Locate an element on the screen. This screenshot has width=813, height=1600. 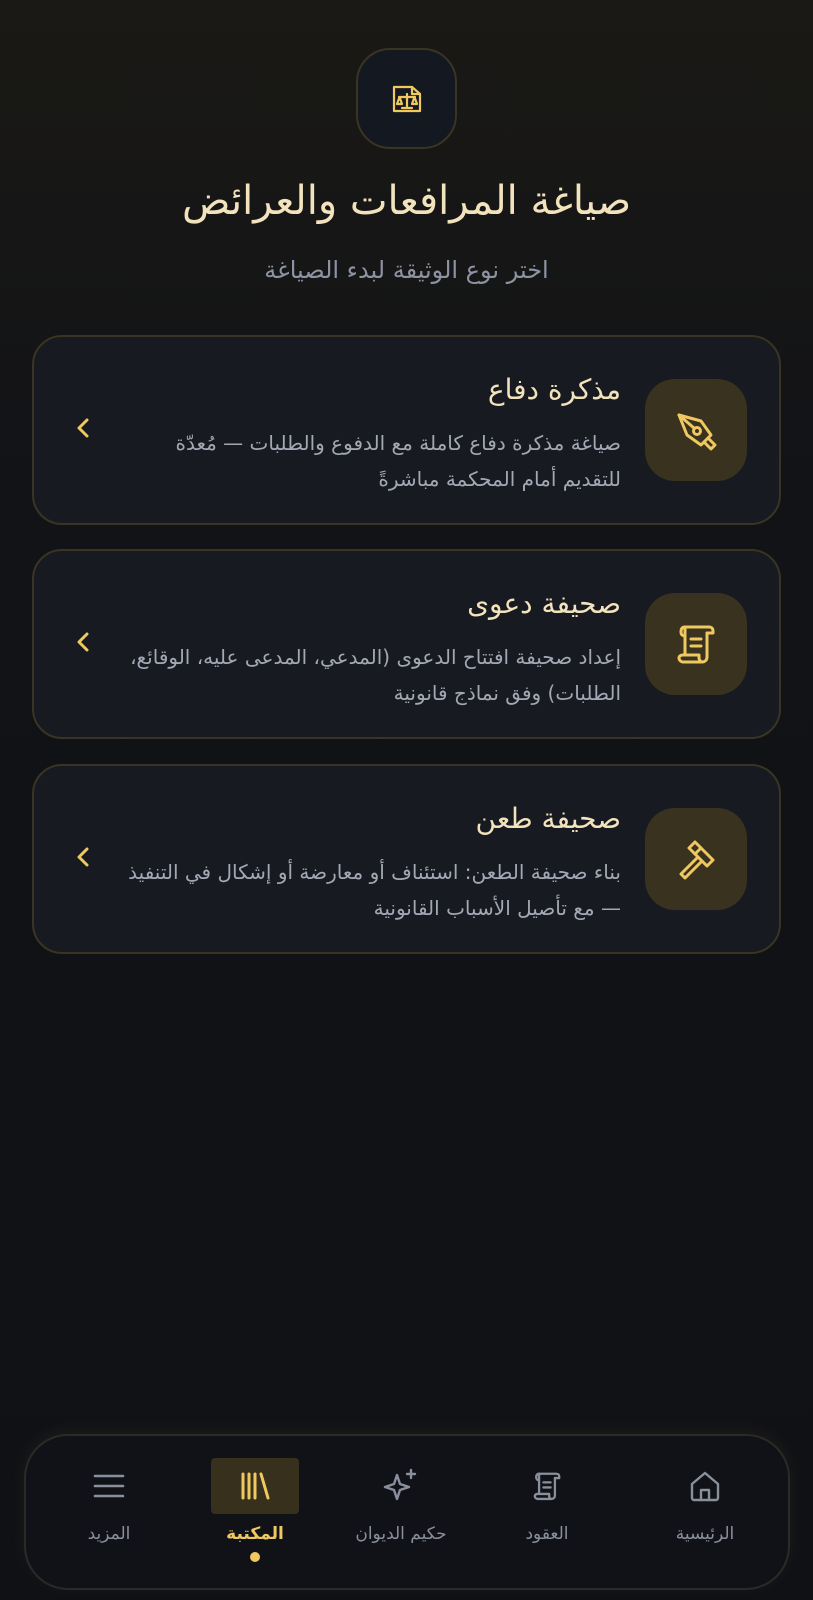
nav-label: الرئيسية is located at coordinates (705, 1534).